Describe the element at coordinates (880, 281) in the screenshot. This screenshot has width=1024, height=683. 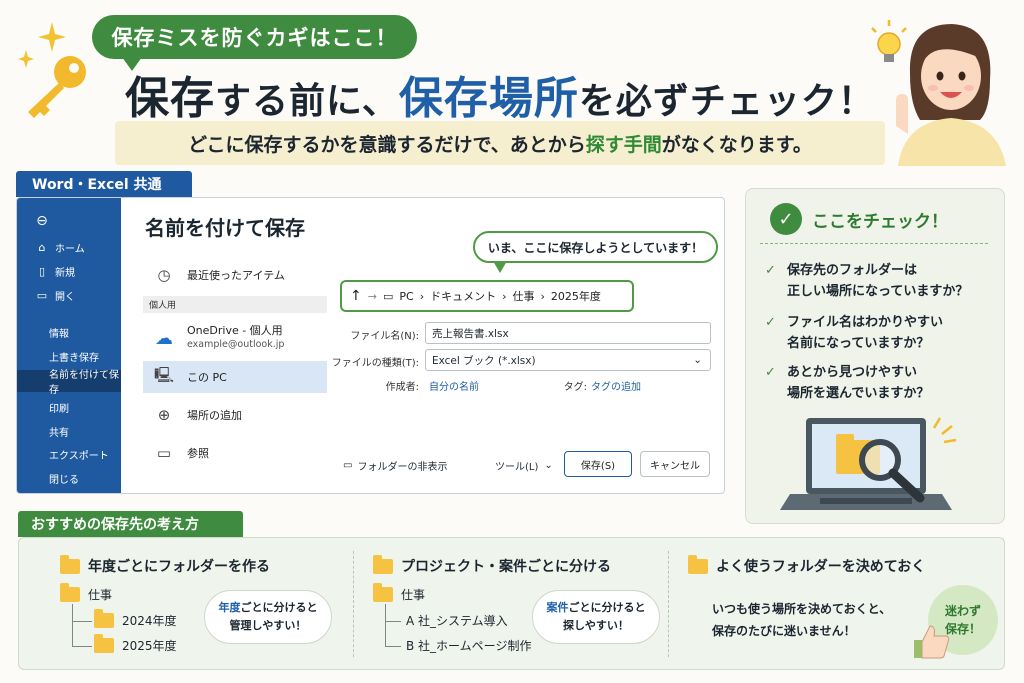
I see `checklist-item: ✓ 保存先のフォルダーは 正しい場所になっていますか？` at that location.